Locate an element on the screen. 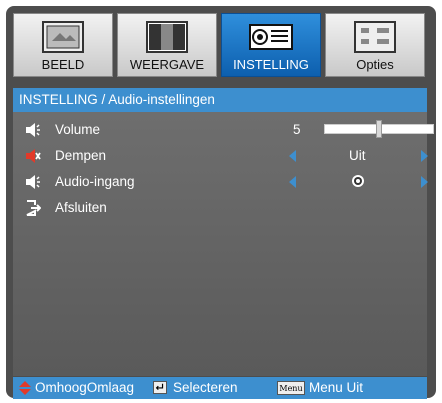  tab-weergave: WEERGAVE is located at coordinates (167, 45).